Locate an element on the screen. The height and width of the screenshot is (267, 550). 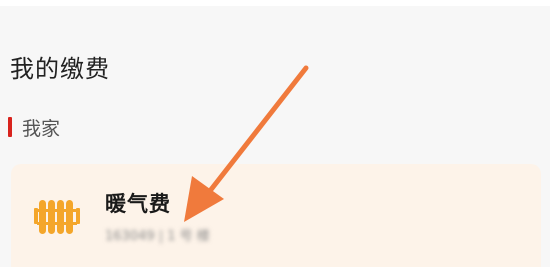
group-label-text: 我家 is located at coordinates (41, 128).